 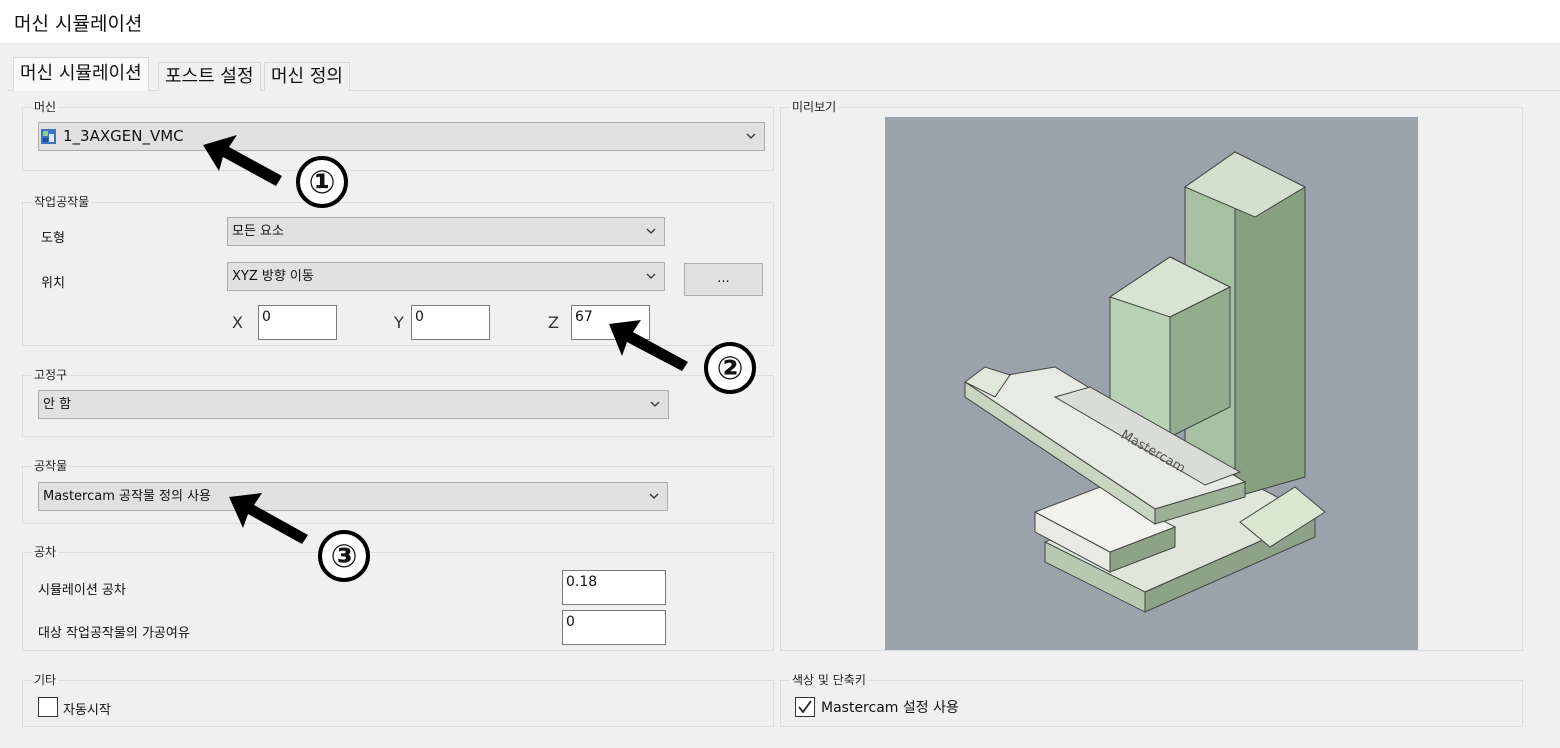 I want to click on tab-machine-simulation: 머신 시뮬레이션, so click(x=81, y=74).